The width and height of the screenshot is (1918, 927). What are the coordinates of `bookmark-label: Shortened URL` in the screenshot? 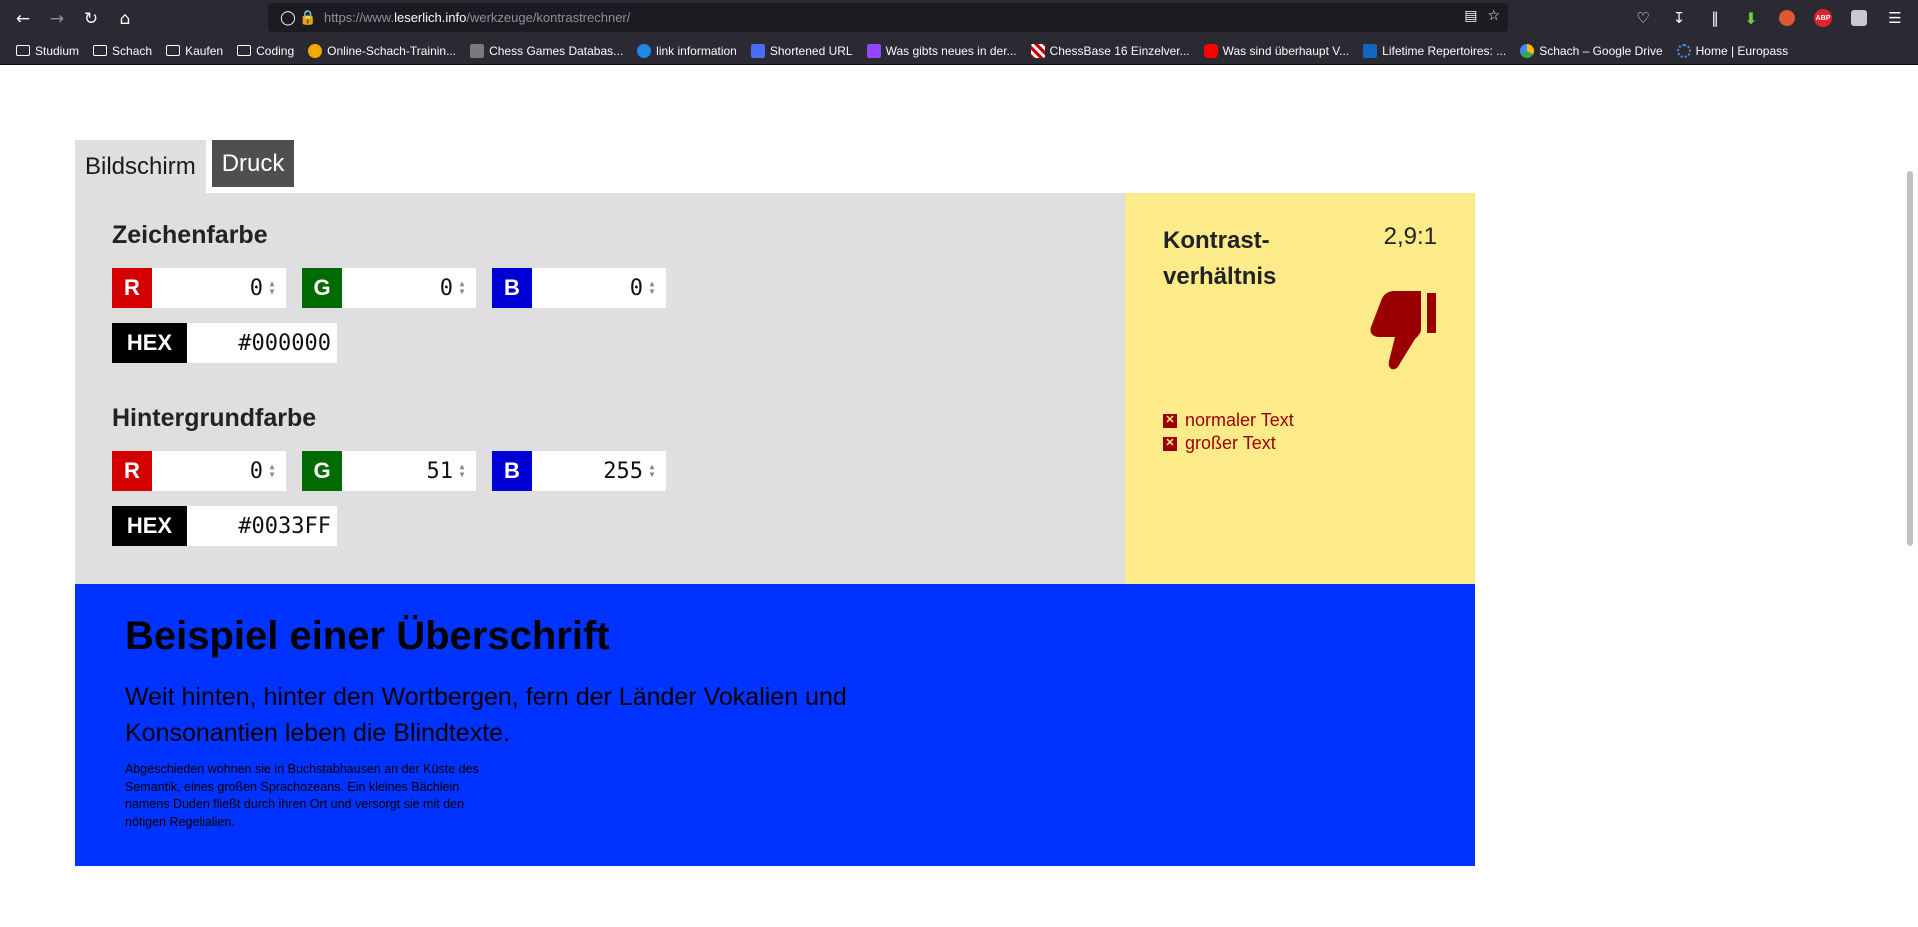 It's located at (811, 50).